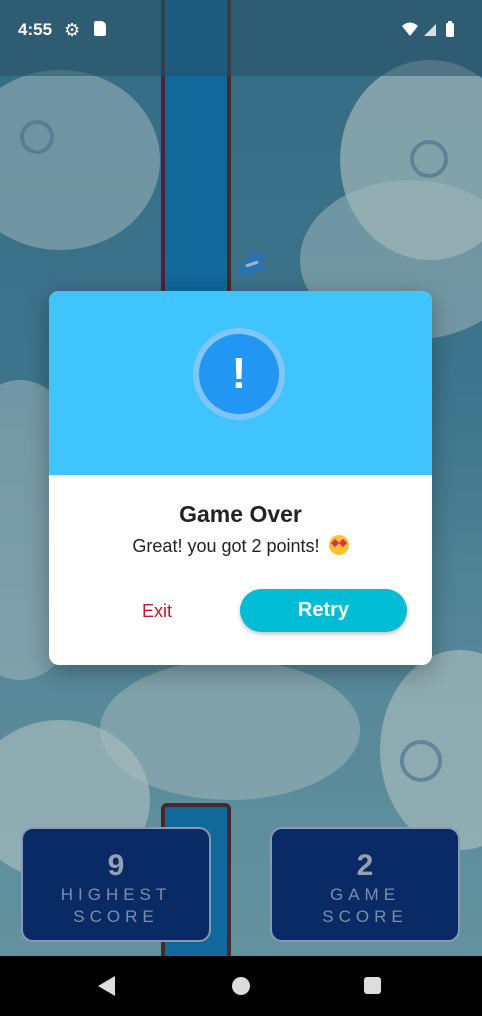 This screenshot has width=482, height=1016. I want to click on game-score-card: 2 GAME SCORE, so click(365, 884).